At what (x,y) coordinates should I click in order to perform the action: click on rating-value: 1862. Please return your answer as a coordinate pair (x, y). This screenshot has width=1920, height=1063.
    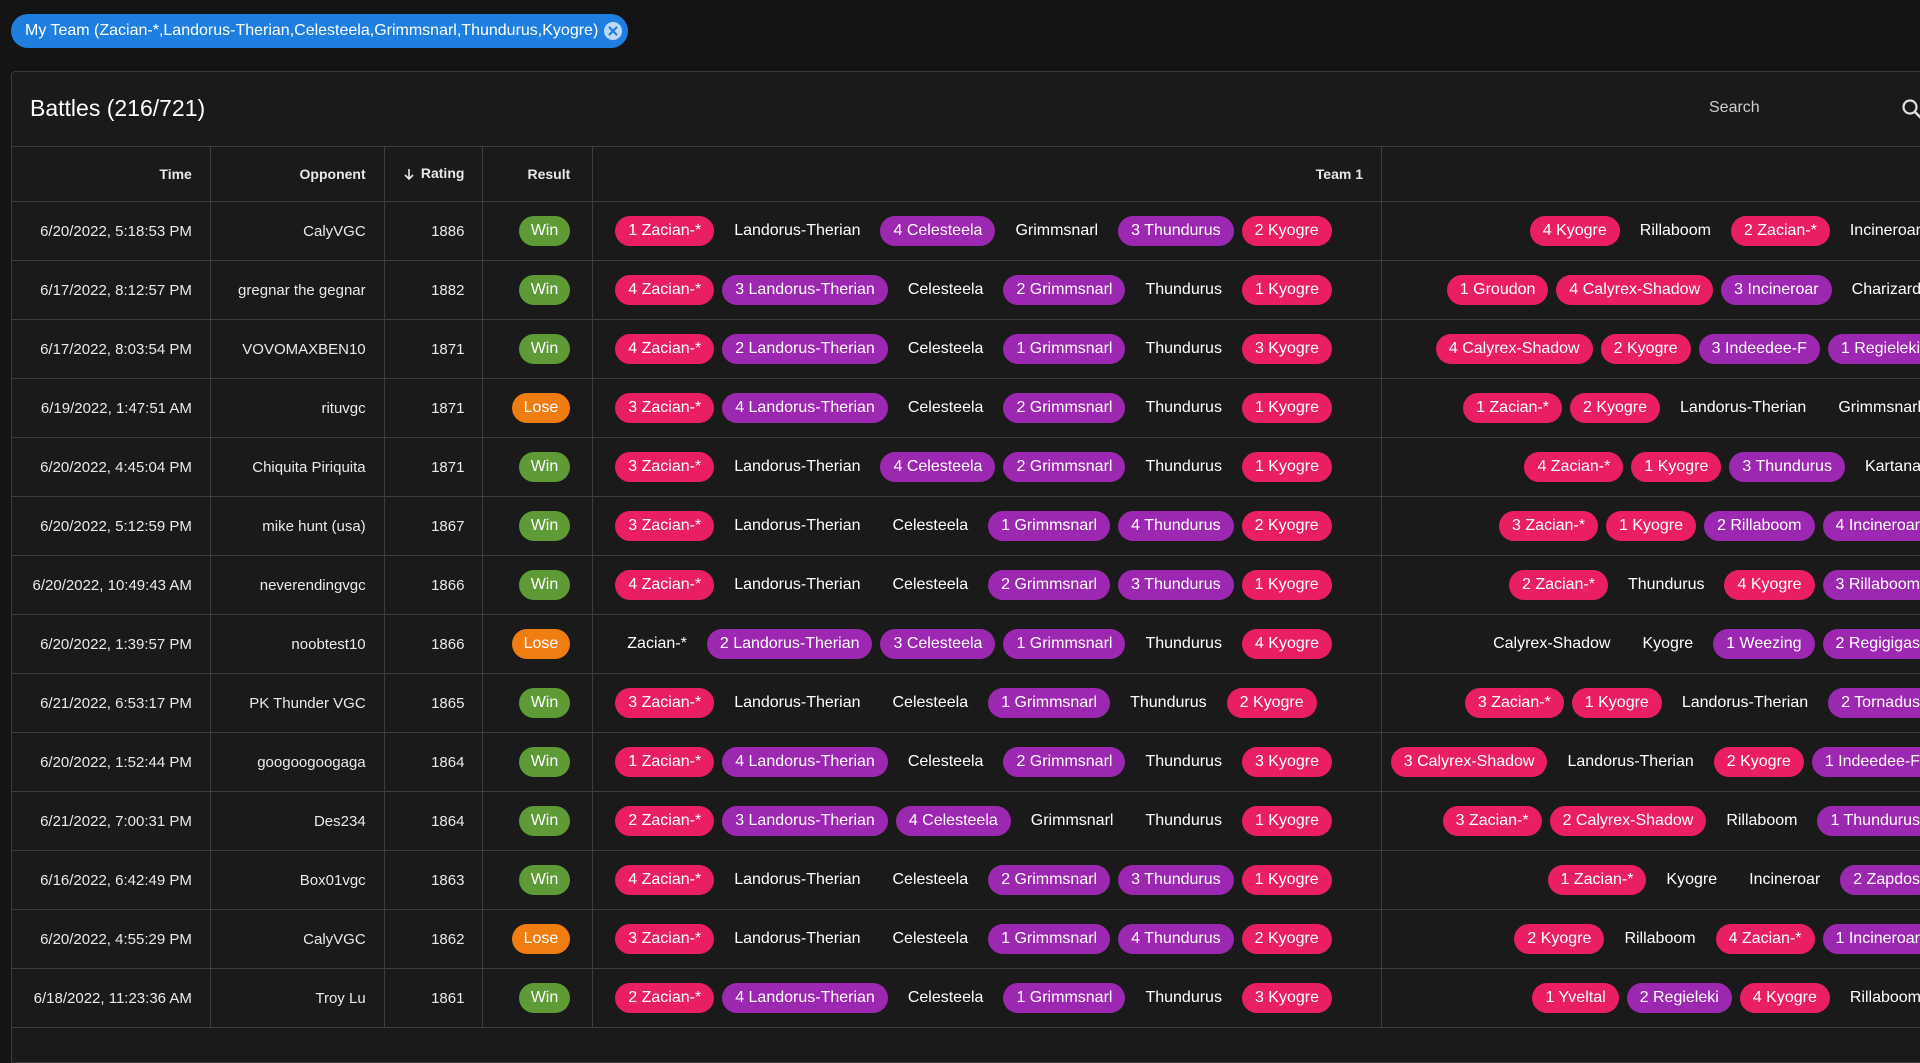
    Looking at the image, I should click on (433, 939).